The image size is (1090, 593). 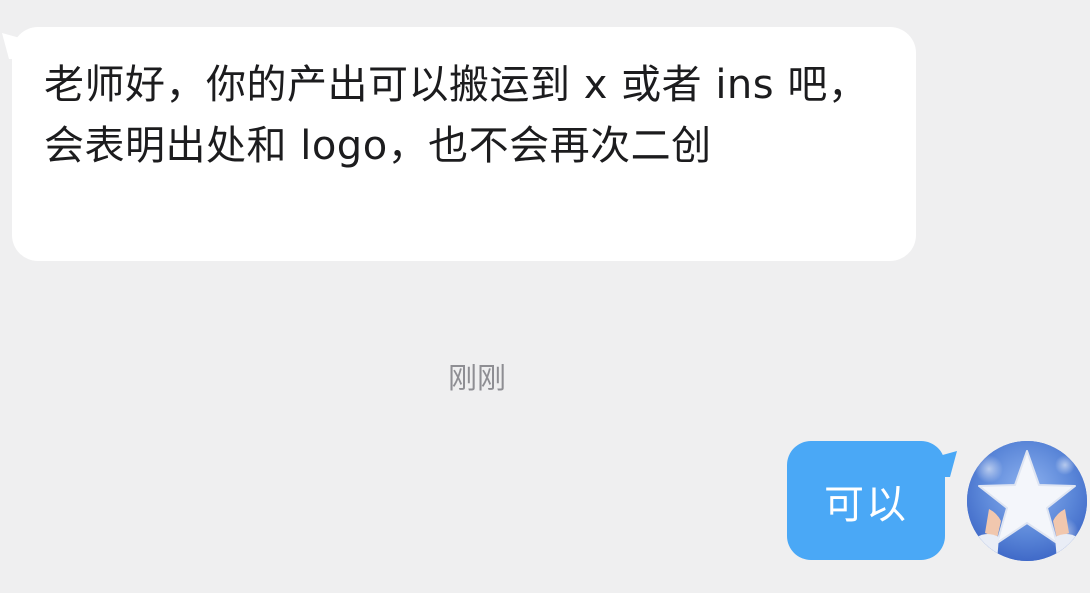 I want to click on message-timestamp: 刚刚, so click(x=476, y=378).